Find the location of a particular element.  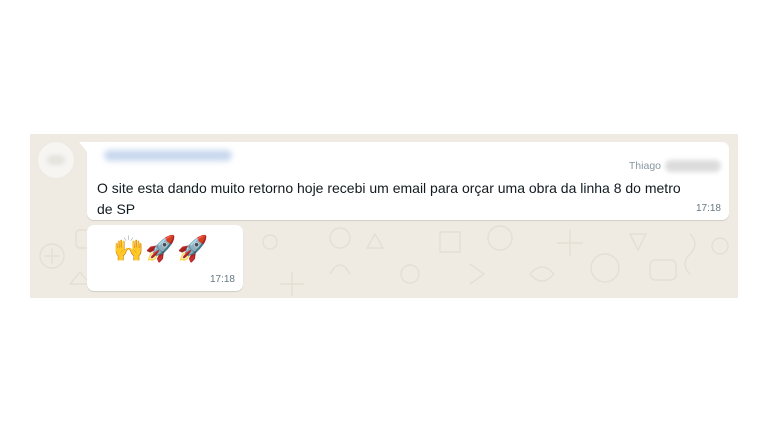

contact-avatar-icon is located at coordinates (56, 160).